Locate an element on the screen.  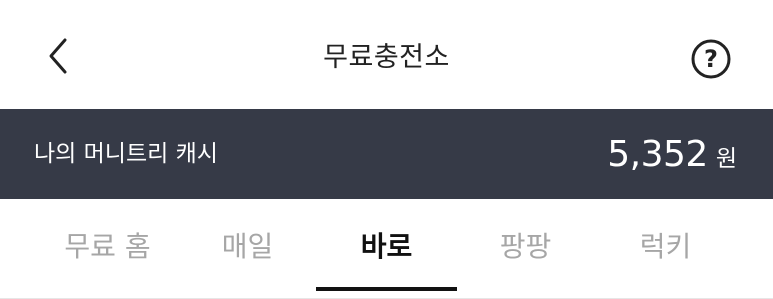
question-circle-icon: ? is located at coordinates (711, 59).